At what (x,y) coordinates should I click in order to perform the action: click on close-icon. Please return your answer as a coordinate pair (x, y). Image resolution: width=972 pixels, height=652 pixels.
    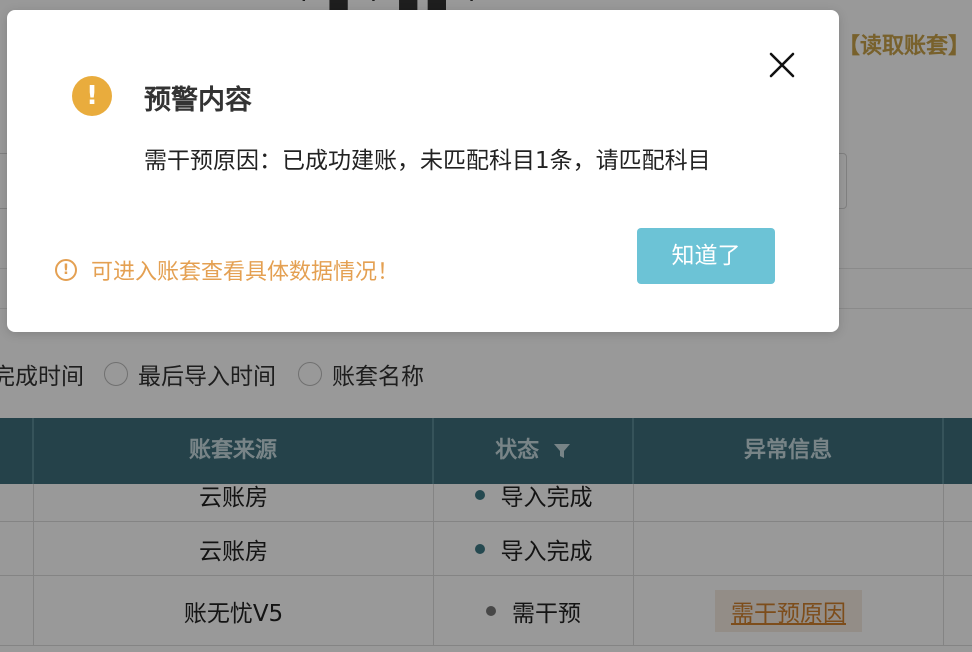
    Looking at the image, I should click on (782, 65).